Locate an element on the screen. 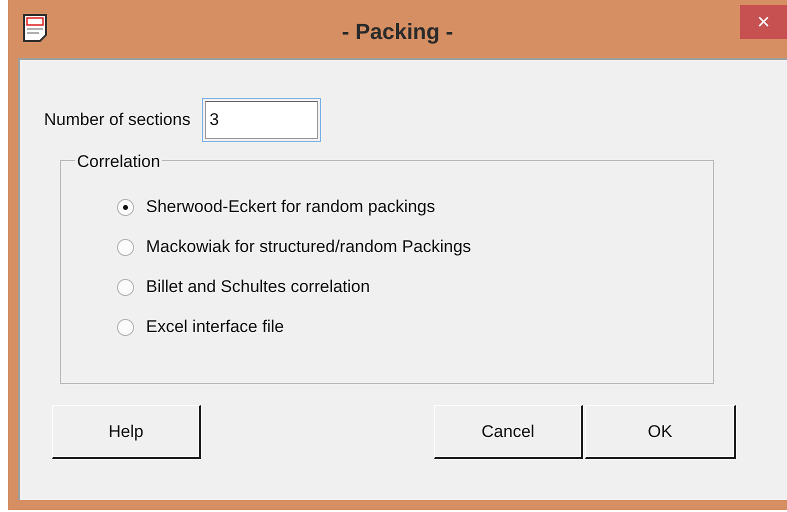  document-icon is located at coordinates (36, 28).